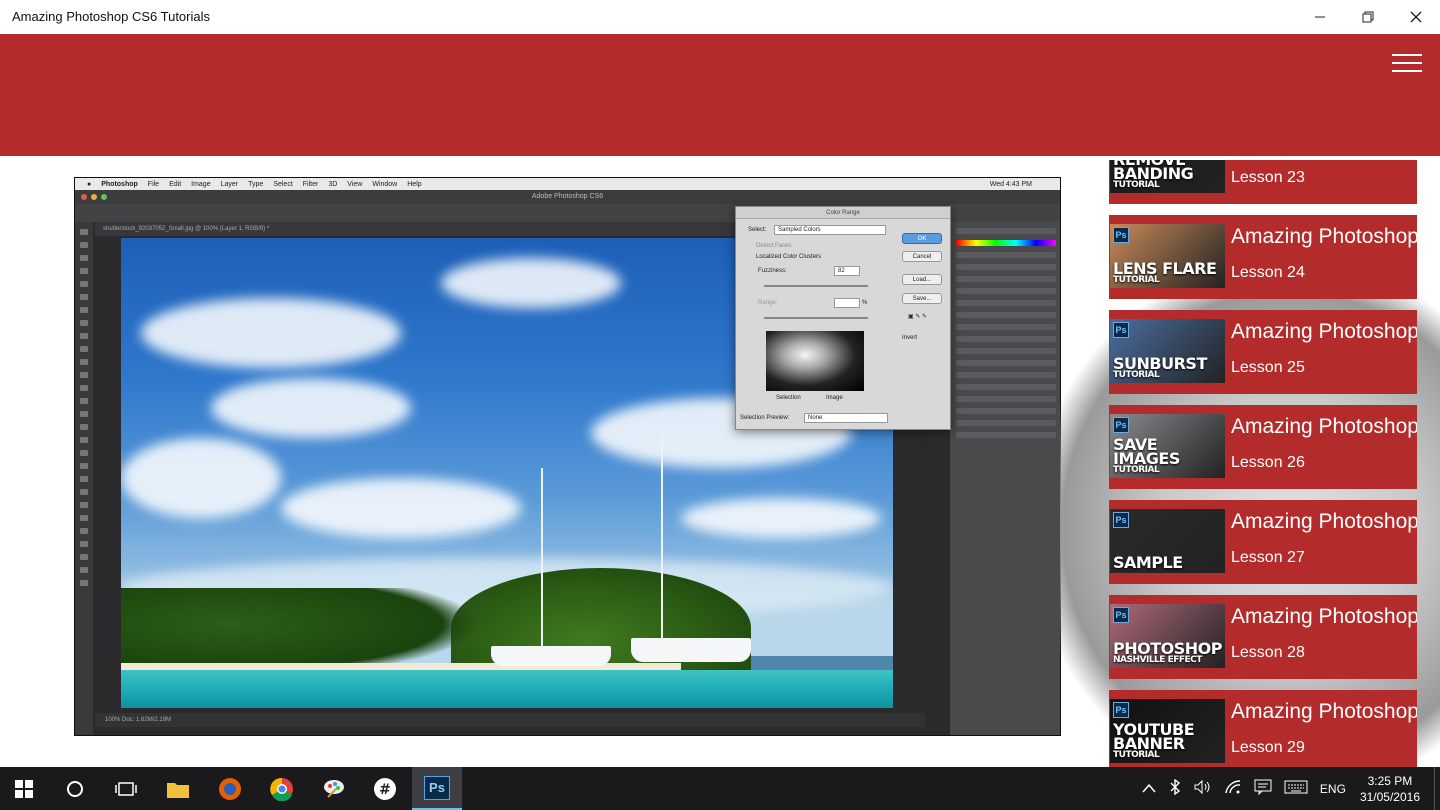 The width and height of the screenshot is (1440, 810). I want to click on chrome-icon, so click(282, 788).